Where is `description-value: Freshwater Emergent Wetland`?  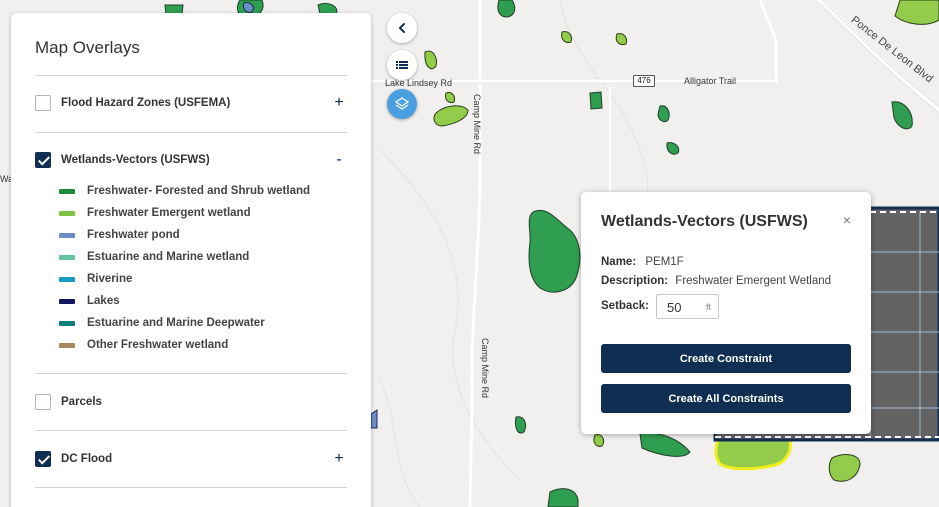
description-value: Freshwater Emergent Wetland is located at coordinates (753, 281).